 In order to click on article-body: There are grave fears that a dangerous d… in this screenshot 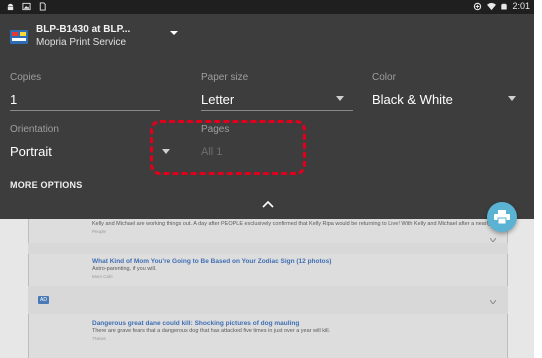, I will do `click(211, 331)`.